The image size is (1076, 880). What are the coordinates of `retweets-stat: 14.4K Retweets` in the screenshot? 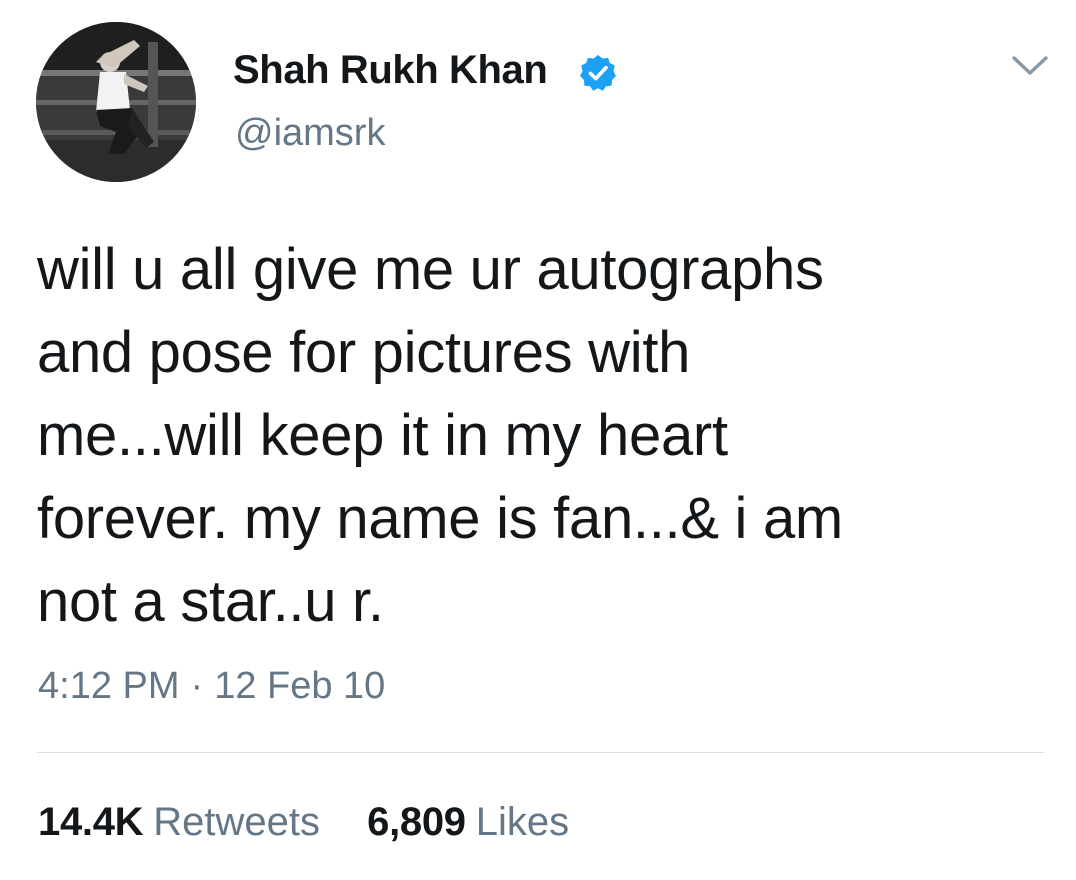 It's located at (179, 822).